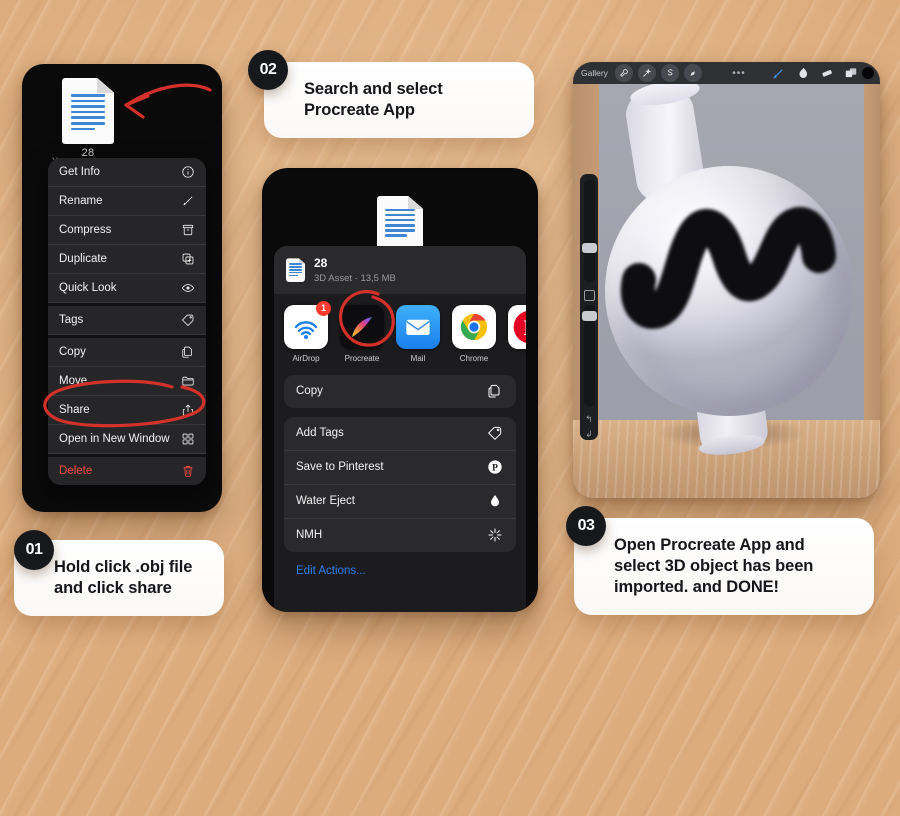 This screenshot has height=816, width=900. Describe the element at coordinates (594, 73) in the screenshot. I see `gallery-button: Gallery` at that location.